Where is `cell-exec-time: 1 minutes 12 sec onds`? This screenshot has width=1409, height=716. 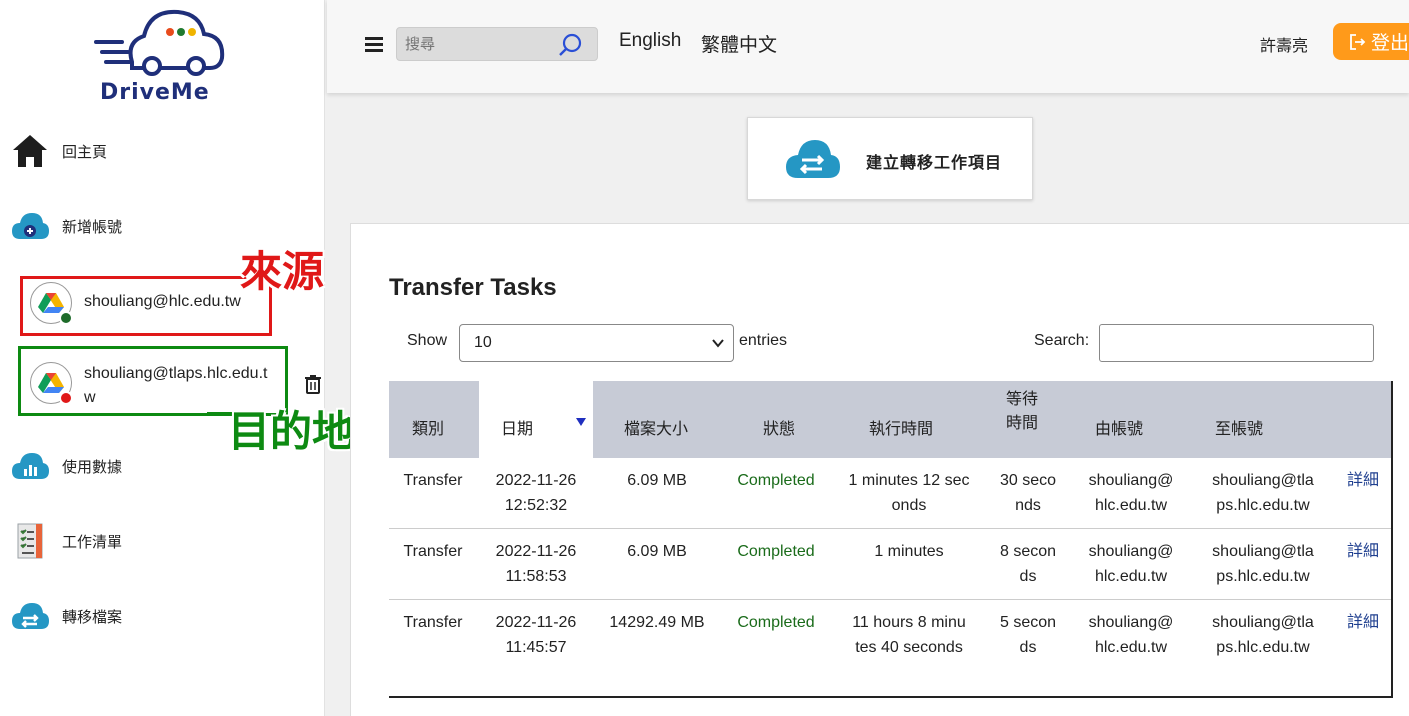 cell-exec-time: 1 minutes 12 sec onds is located at coordinates (909, 493).